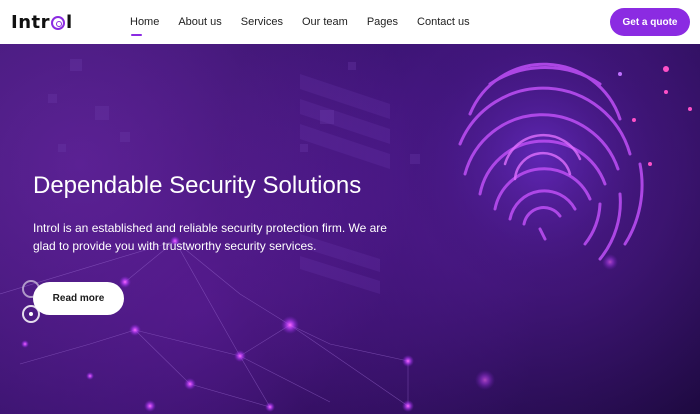 This screenshot has width=700, height=414. Describe the element at coordinates (197, 185) in the screenshot. I see `hero-title: Dependable Security Solutions` at that location.